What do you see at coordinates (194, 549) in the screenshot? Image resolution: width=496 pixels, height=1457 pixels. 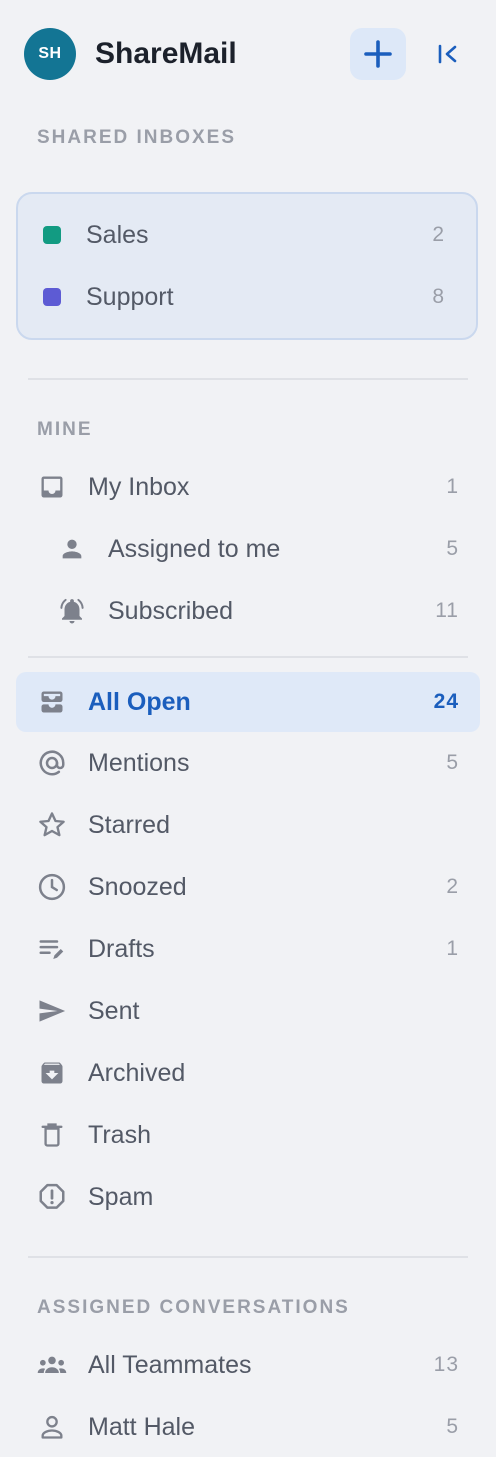 I see `nav-item-label: Assigned to me` at bounding box center [194, 549].